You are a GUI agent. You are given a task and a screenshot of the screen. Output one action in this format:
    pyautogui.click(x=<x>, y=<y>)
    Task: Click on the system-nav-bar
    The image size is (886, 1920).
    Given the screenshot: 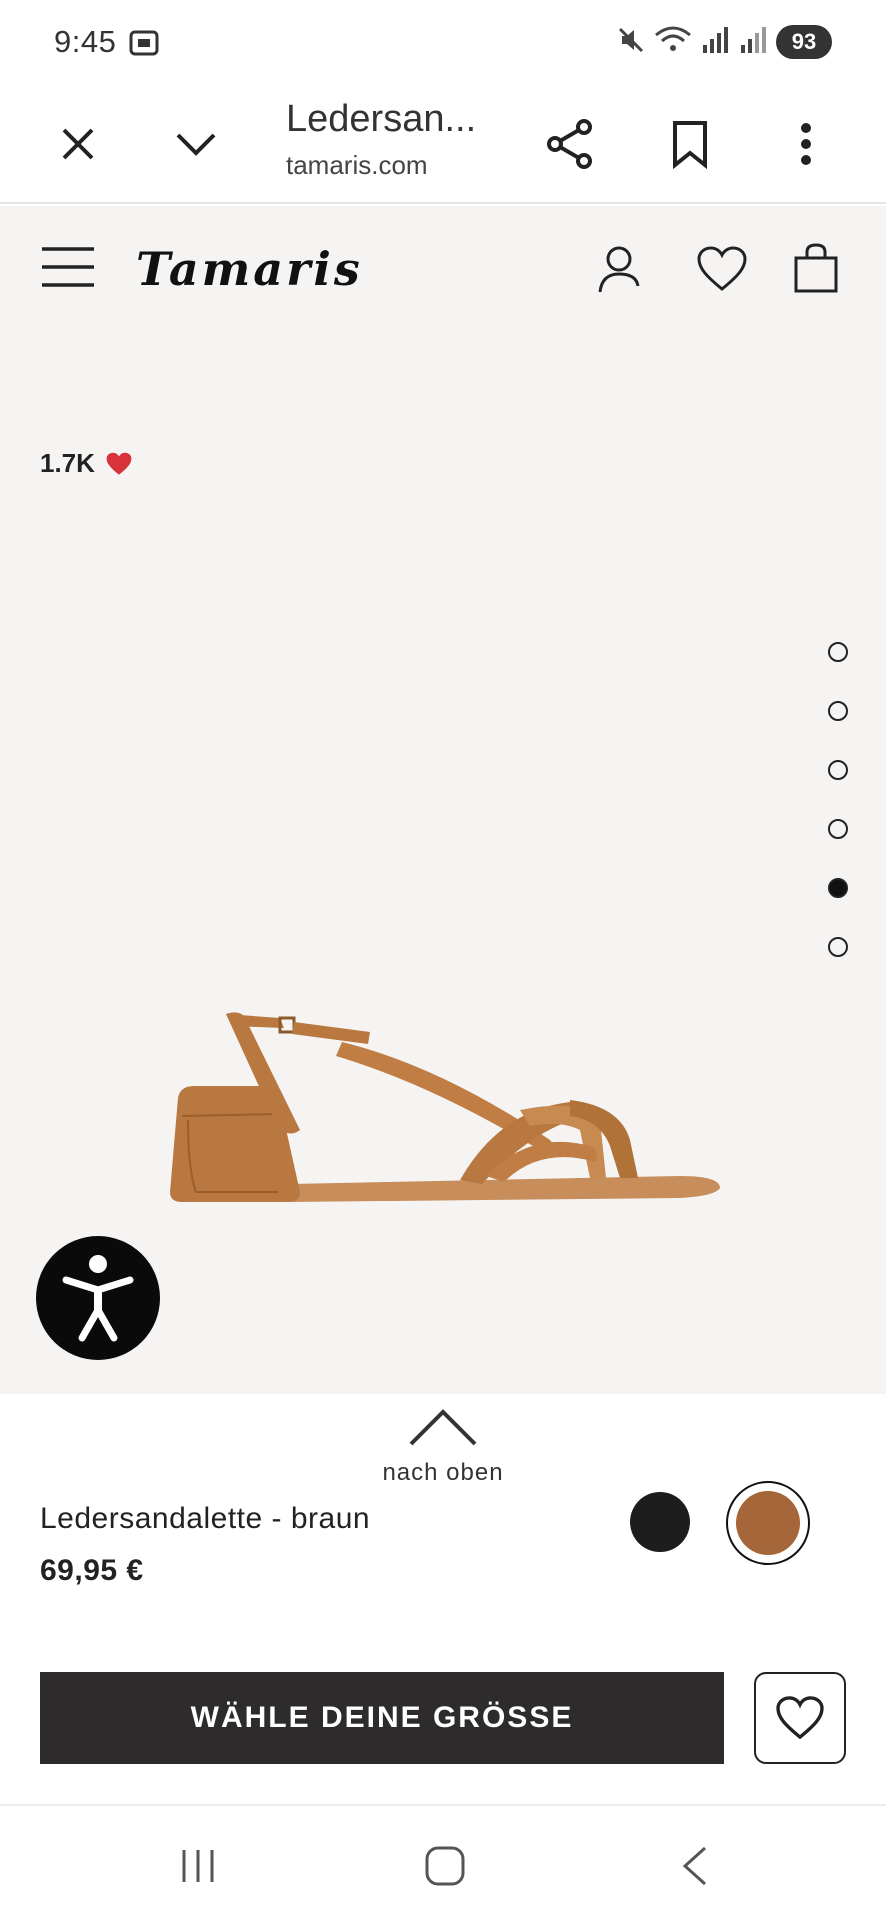 What is the action you would take?
    pyautogui.click(x=443, y=1862)
    